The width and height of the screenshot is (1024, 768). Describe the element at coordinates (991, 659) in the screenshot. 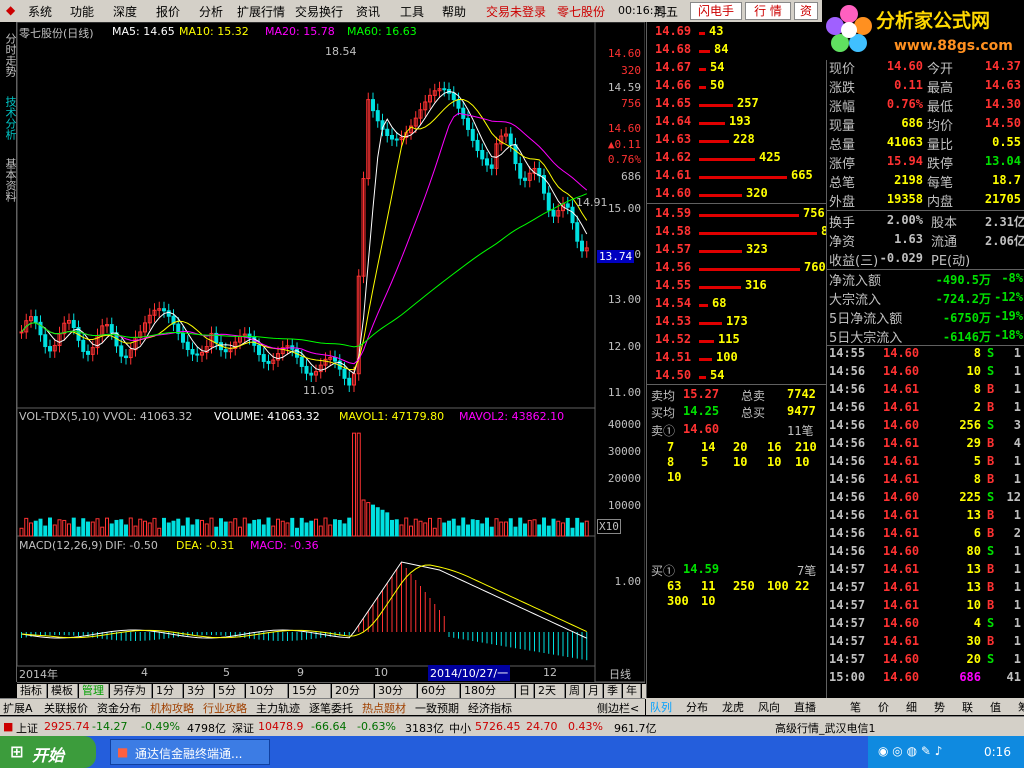

I see `tick-side: S` at that location.